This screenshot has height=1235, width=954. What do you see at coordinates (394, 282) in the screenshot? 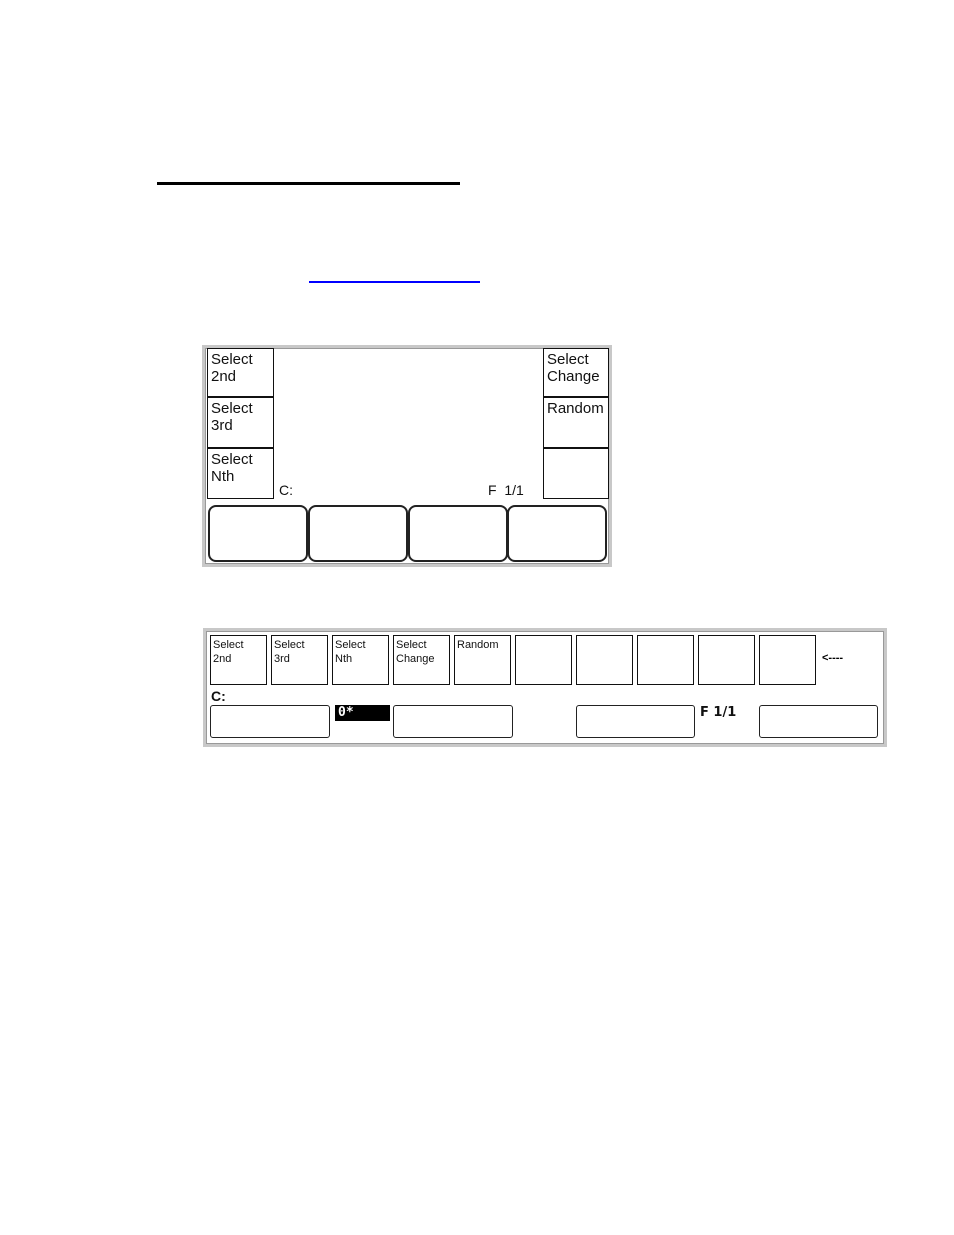
I see `hyperlink-underline` at bounding box center [394, 282].